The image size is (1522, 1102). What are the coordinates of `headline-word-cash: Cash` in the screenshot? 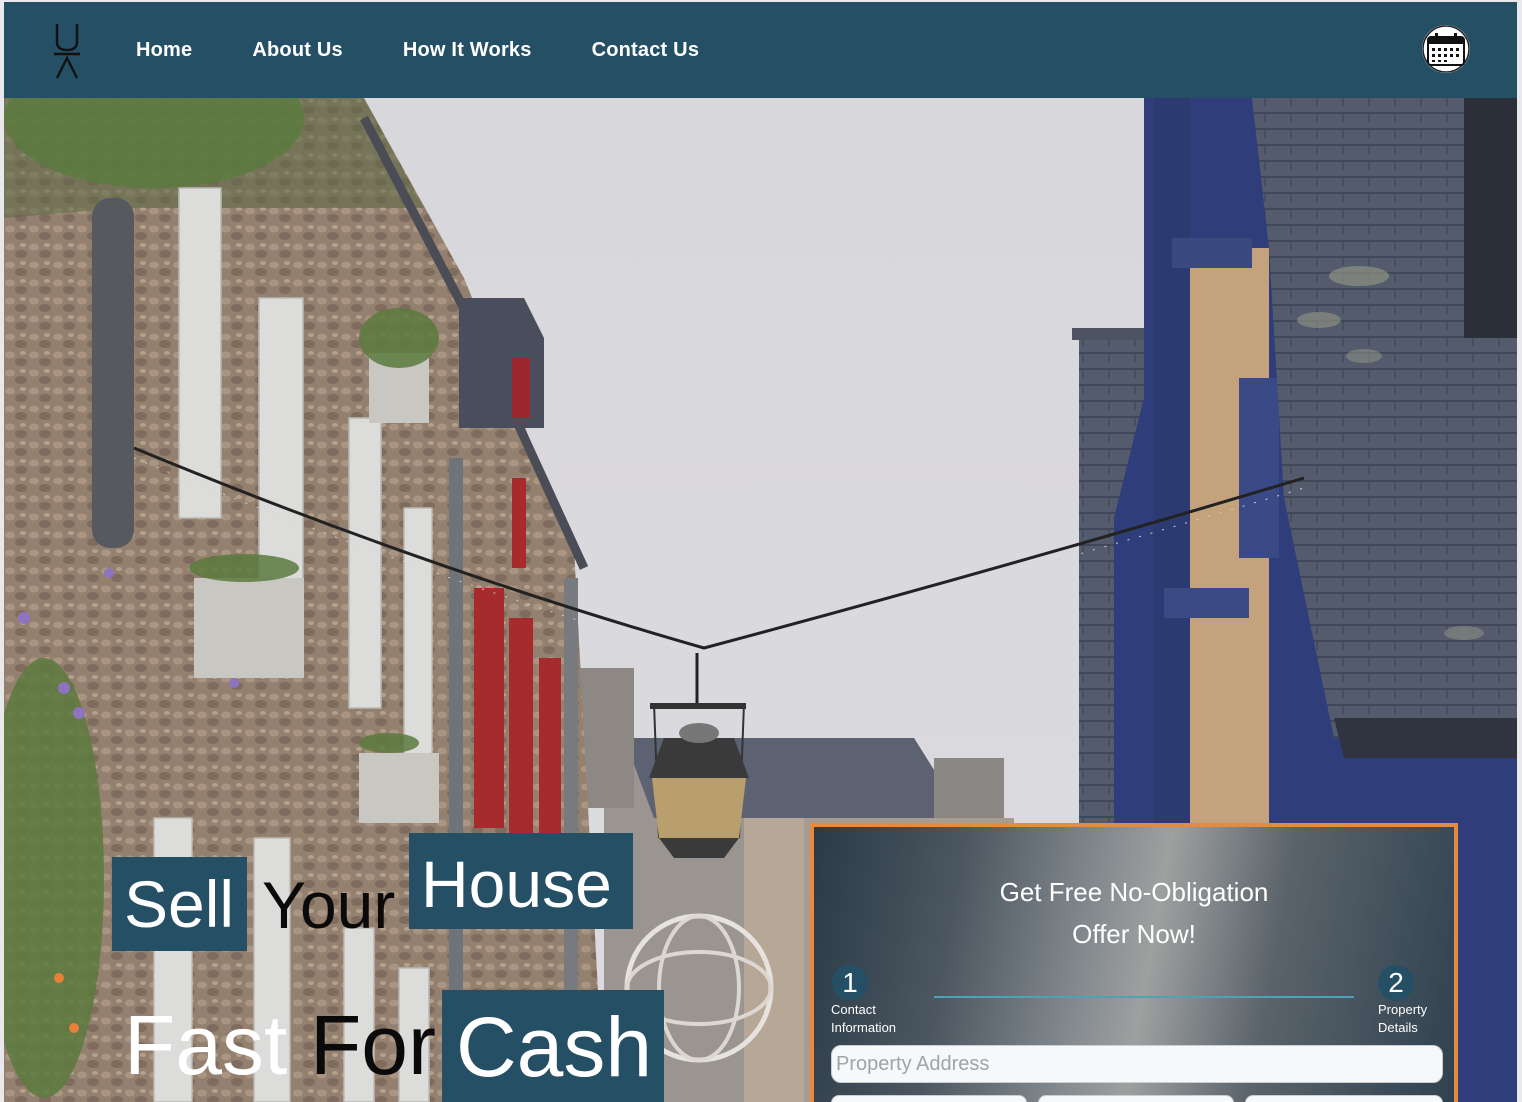 It's located at (553, 1046).